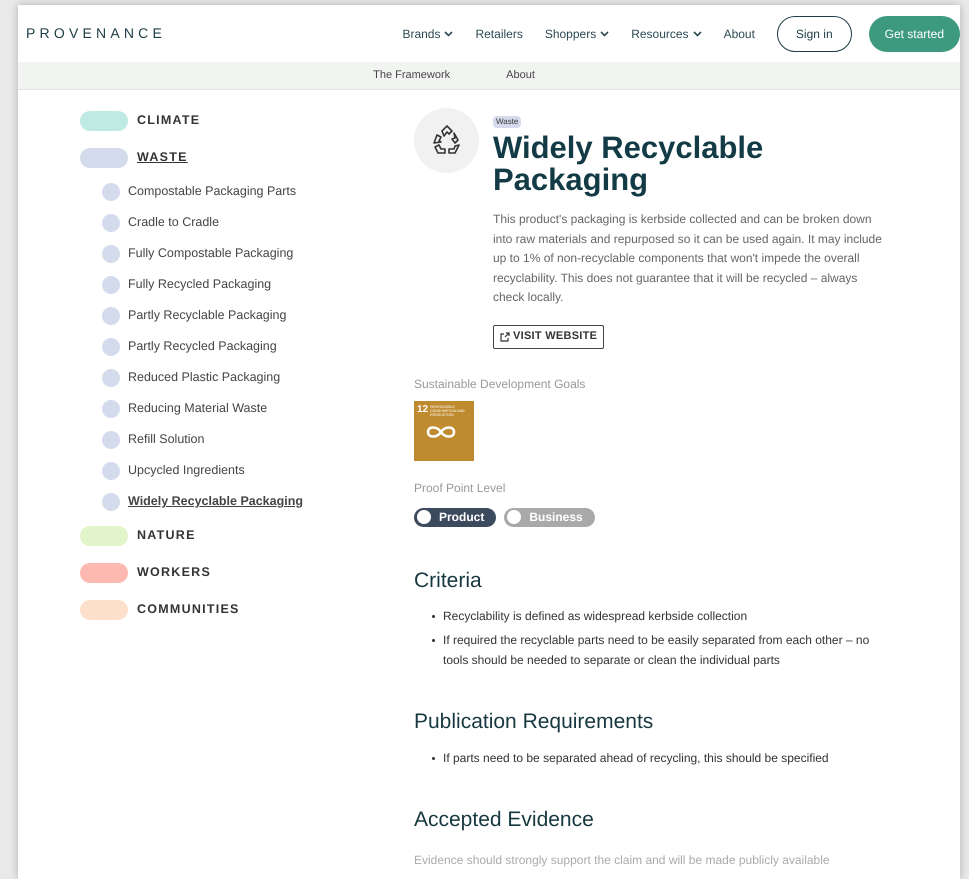 Image resolution: width=969 pixels, height=879 pixels. Describe the element at coordinates (188, 609) in the screenshot. I see `category-link: COMMUNITIES` at that location.